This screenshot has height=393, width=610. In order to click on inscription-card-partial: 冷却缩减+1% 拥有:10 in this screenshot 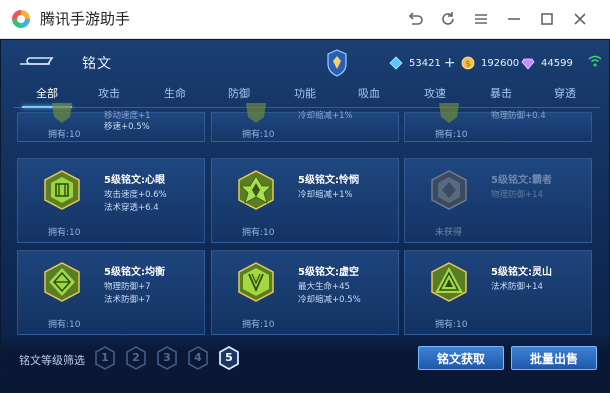, I will do `click(305, 122)`.